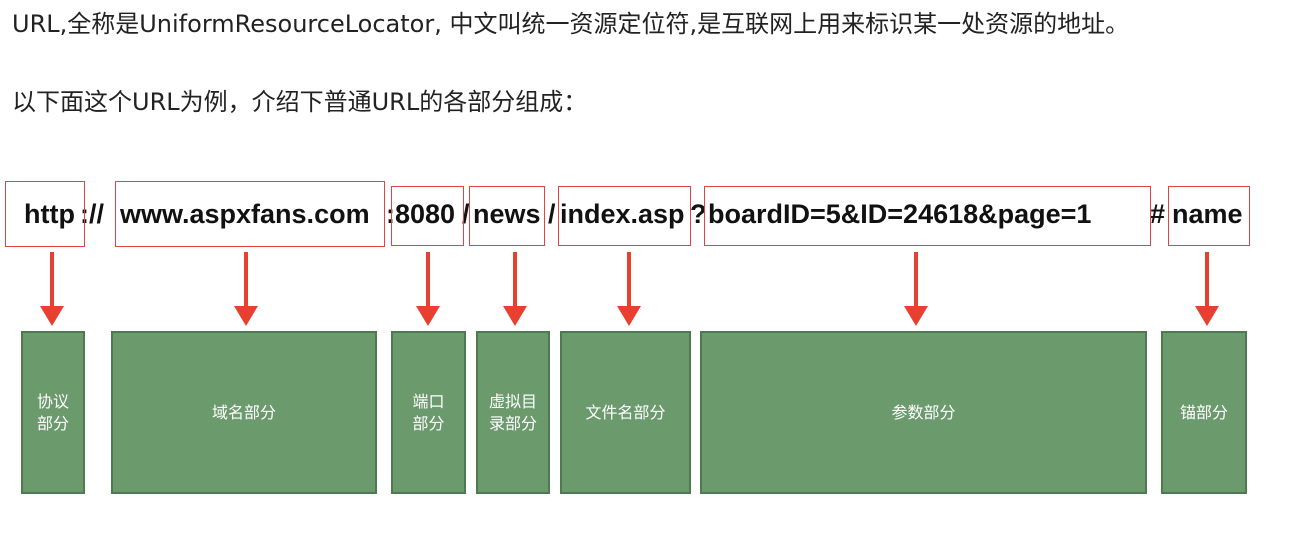 This screenshot has height=549, width=1311. I want to click on highlight-protocol, so click(45, 214).